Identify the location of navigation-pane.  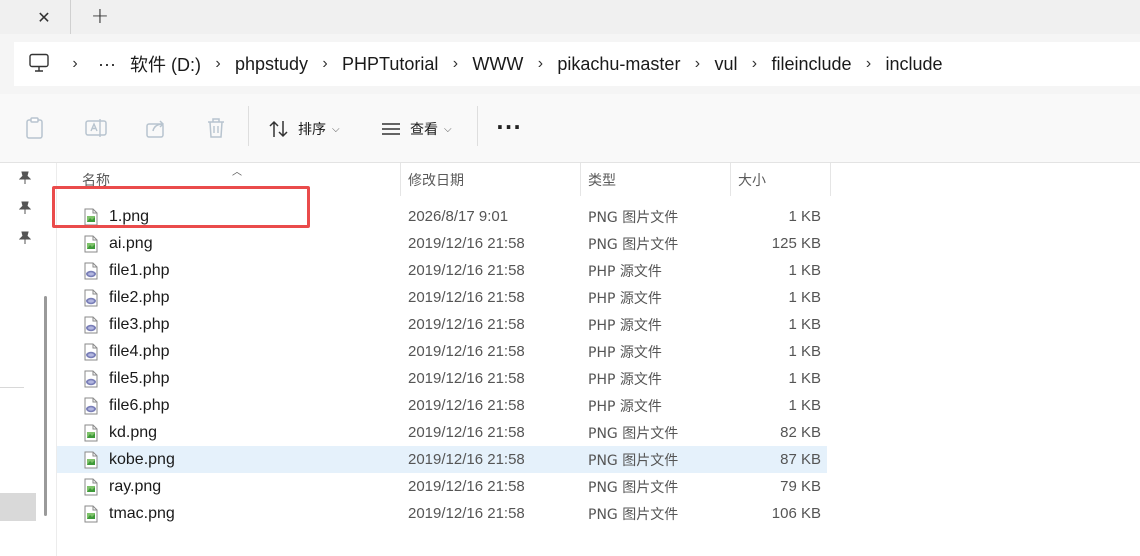
(28, 359).